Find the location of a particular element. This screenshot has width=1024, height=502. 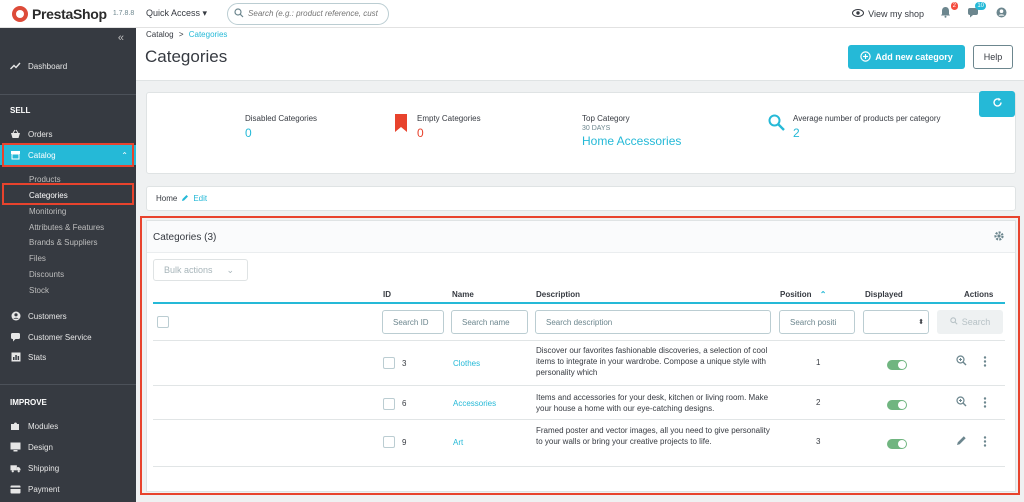

prestashop-logo-icon is located at coordinates (20, 13).